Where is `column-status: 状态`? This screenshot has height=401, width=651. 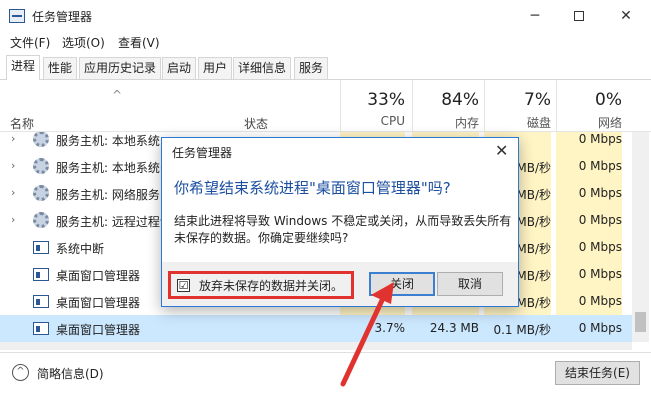
column-status: 状态 is located at coordinates (256, 123).